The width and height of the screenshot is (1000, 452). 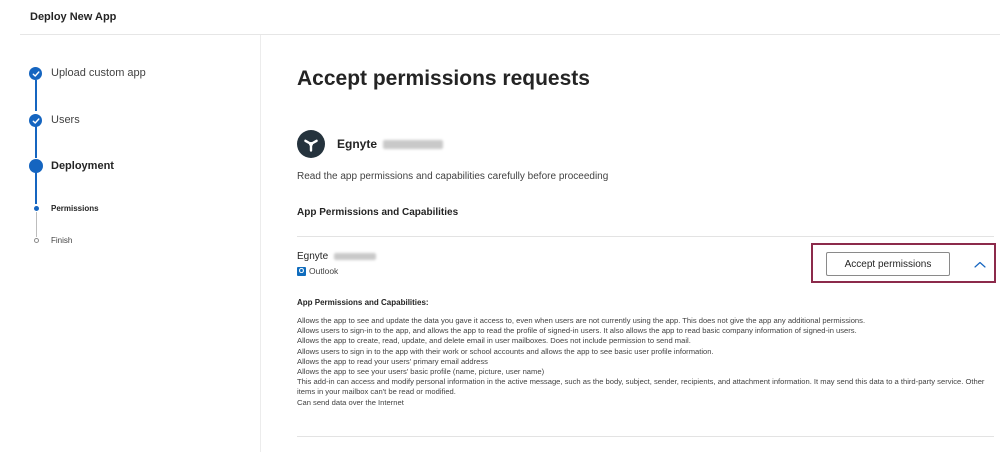 What do you see at coordinates (73, 17) in the screenshot?
I see `page-header-title: Deploy New App` at bounding box center [73, 17].